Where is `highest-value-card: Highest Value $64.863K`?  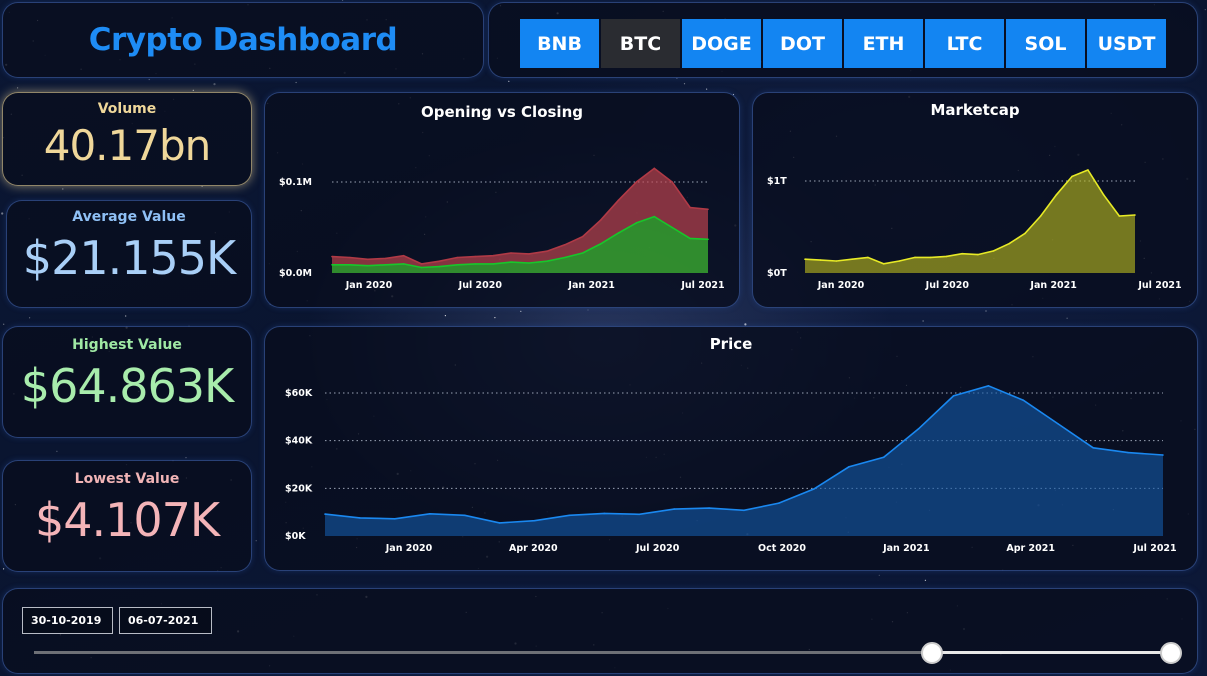
highest-value-card: Highest Value $64.863K is located at coordinates (127, 382).